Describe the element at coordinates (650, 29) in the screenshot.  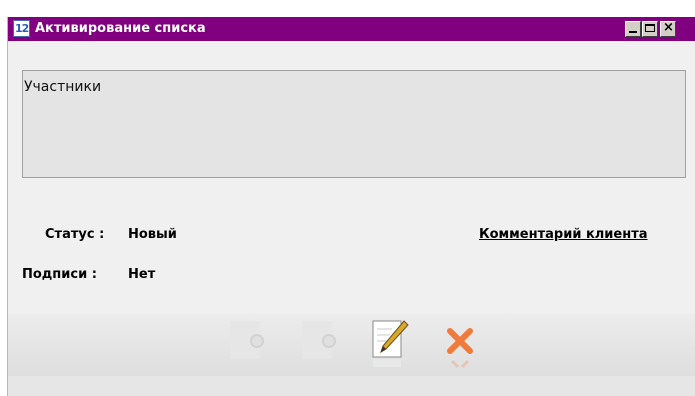
I see `maximize-button` at that location.